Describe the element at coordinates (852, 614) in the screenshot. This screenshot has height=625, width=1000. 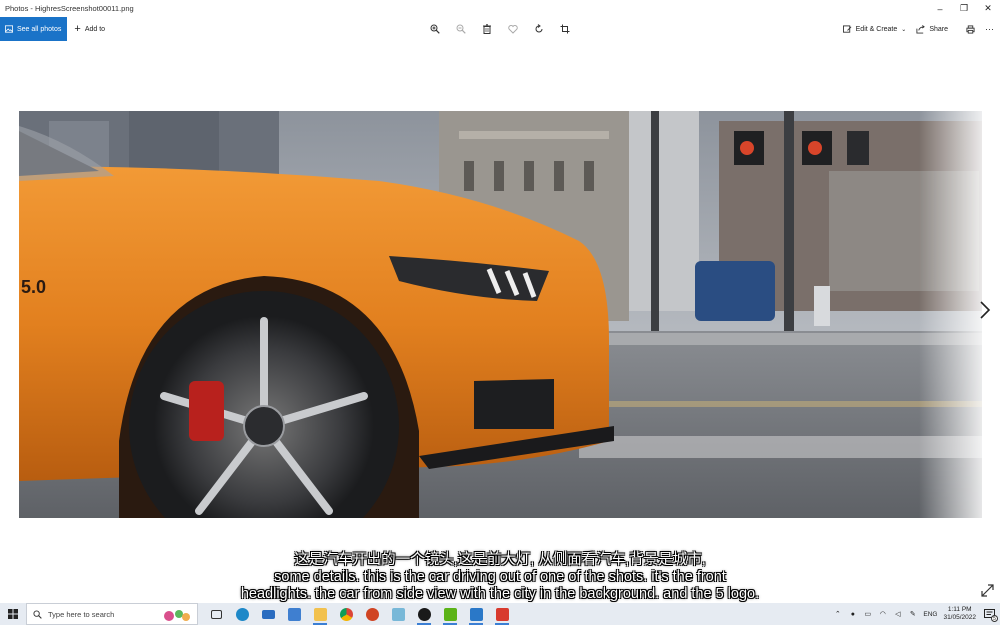
I see `microphone-icon: ●` at that location.